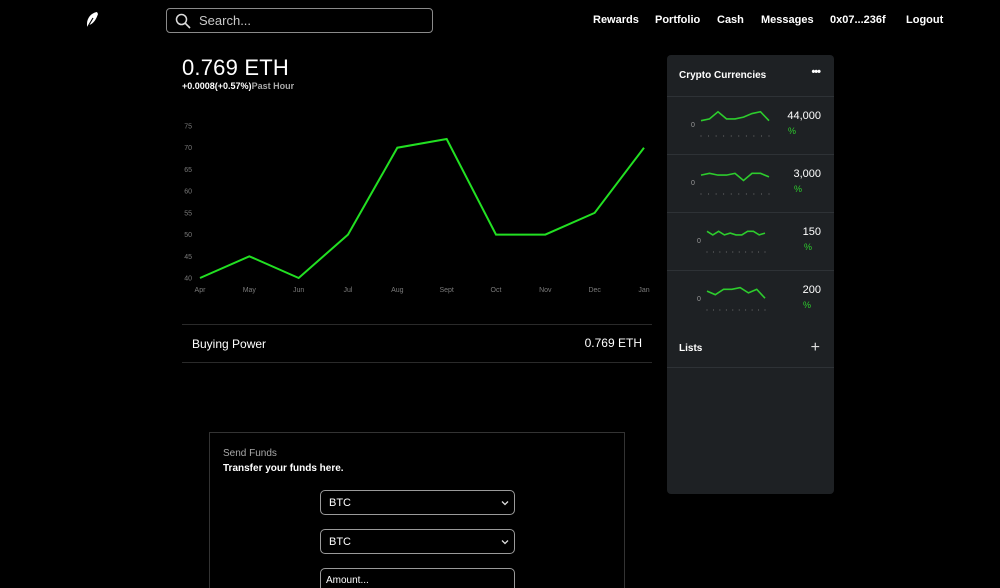 Image resolution: width=1000 pixels, height=588 pixels. Describe the element at coordinates (811, 232) in the screenshot. I see `crypto-price: 150` at that location.